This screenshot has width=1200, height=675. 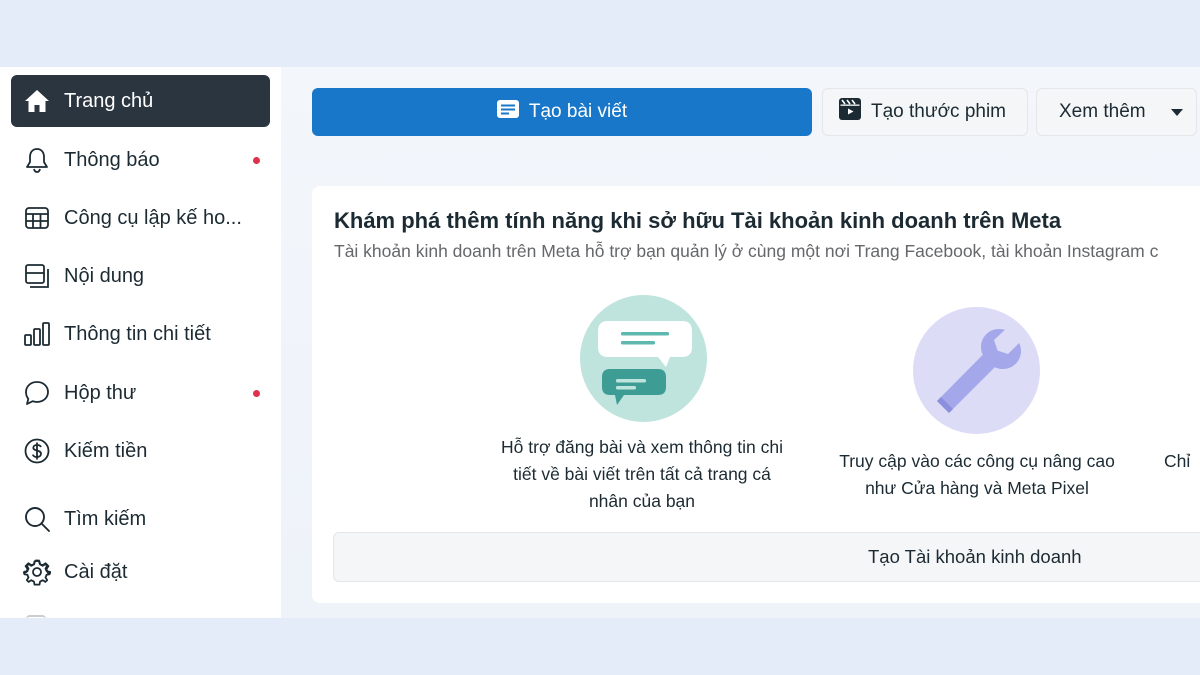 I want to click on create-post-button: Tạo bài viết, so click(x=562, y=112).